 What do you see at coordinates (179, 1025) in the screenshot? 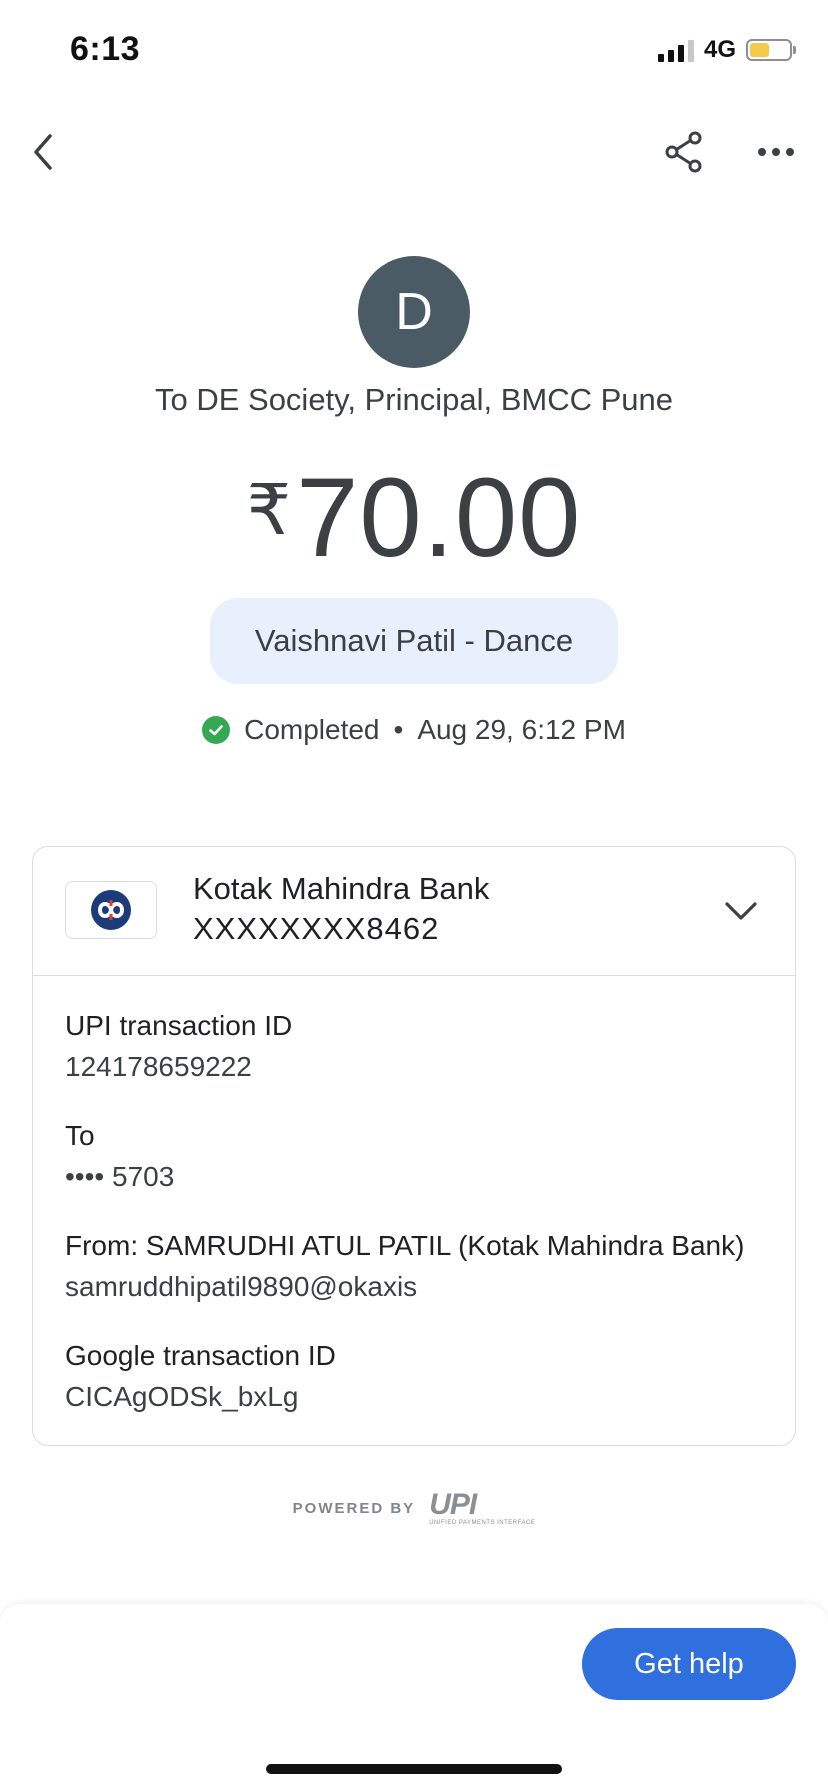
I see `detail-label: UPI transaction ID` at bounding box center [179, 1025].